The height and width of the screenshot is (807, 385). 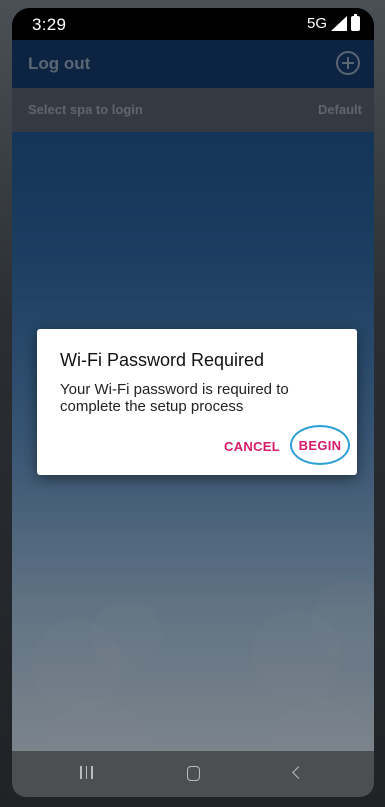 What do you see at coordinates (252, 446) in the screenshot?
I see `cancel-button: CANCEL` at bounding box center [252, 446].